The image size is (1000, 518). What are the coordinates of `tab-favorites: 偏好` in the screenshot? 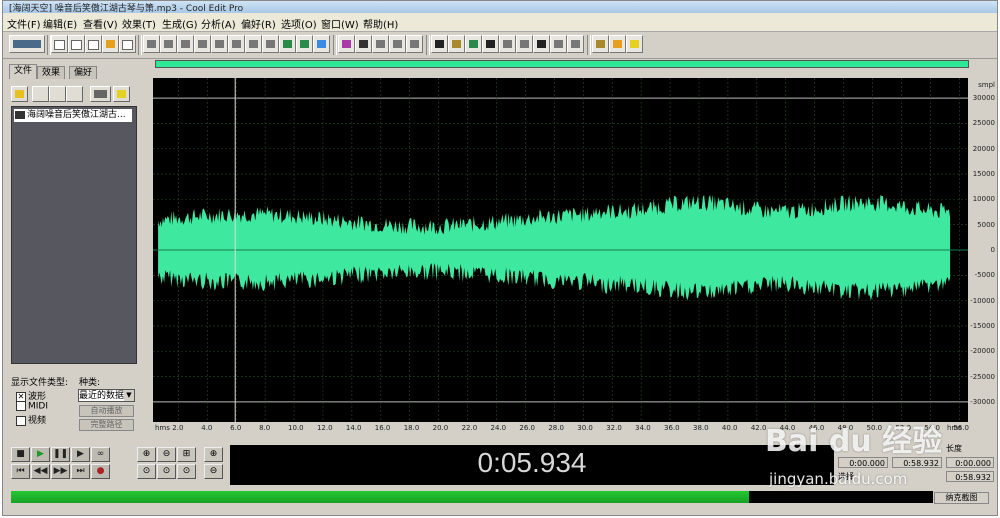 It's located at (83, 72).